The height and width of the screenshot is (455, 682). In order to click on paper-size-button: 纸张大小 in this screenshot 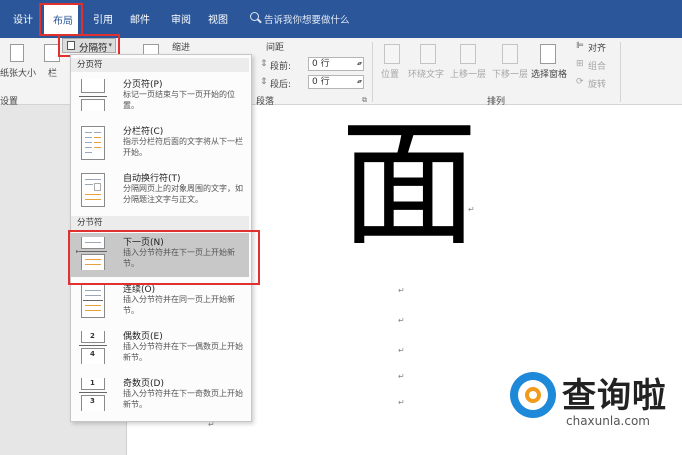, I will do `click(18, 72)`.